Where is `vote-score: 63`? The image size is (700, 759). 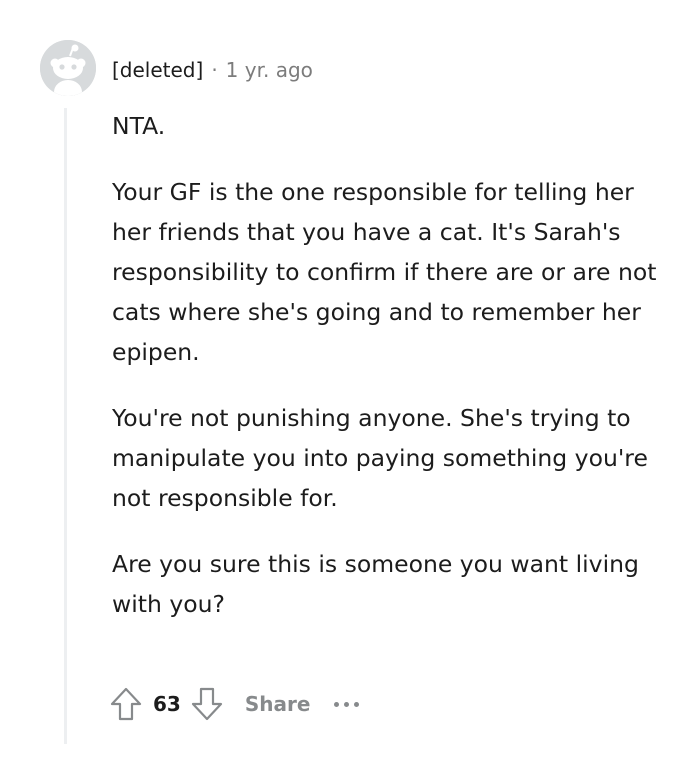
vote-score: 63 is located at coordinates (167, 704).